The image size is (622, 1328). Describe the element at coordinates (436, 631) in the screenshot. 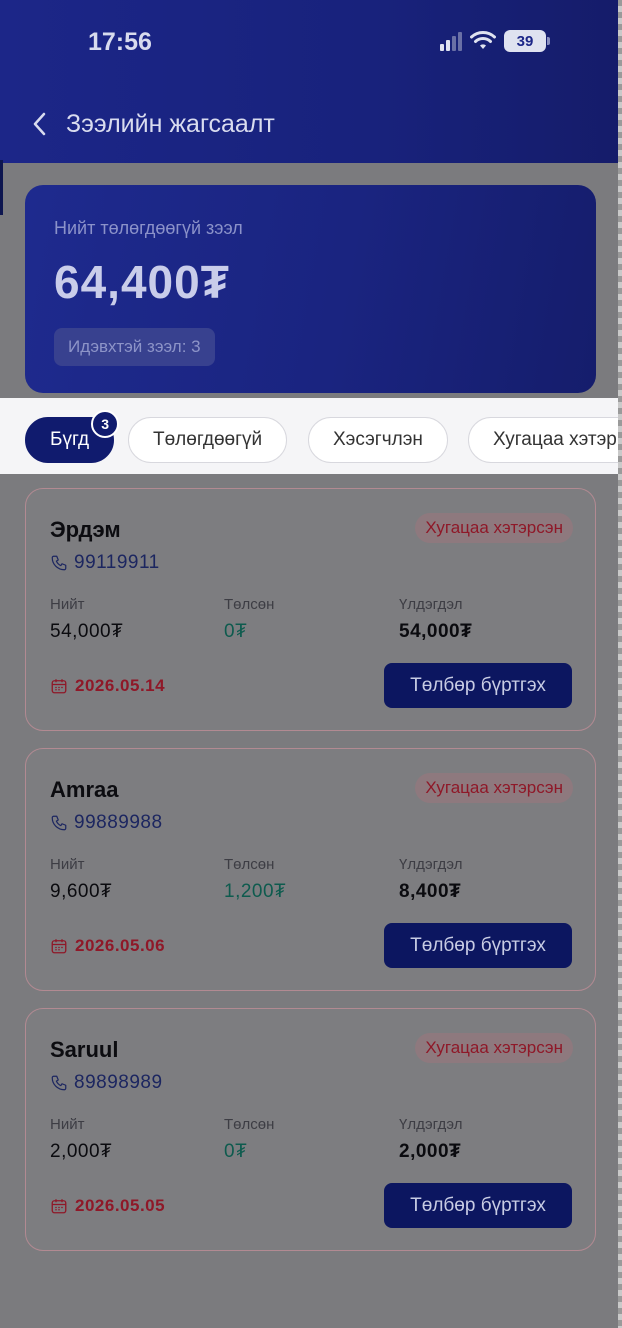

I see `remaining-value: 54,000₮` at that location.